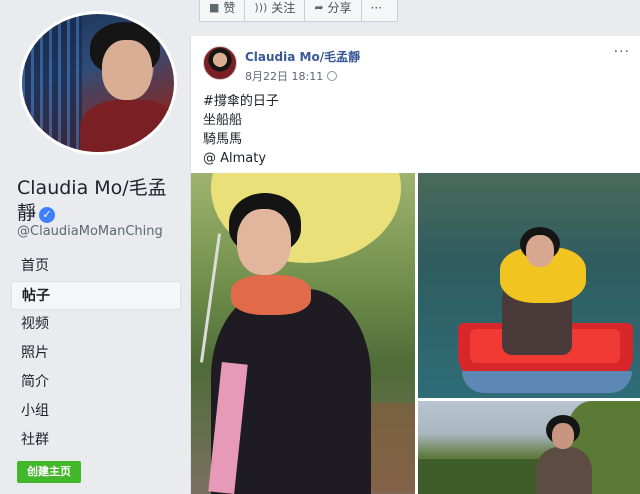  What do you see at coordinates (261, 7) in the screenshot?
I see `rss-icon: )))` at bounding box center [261, 7].